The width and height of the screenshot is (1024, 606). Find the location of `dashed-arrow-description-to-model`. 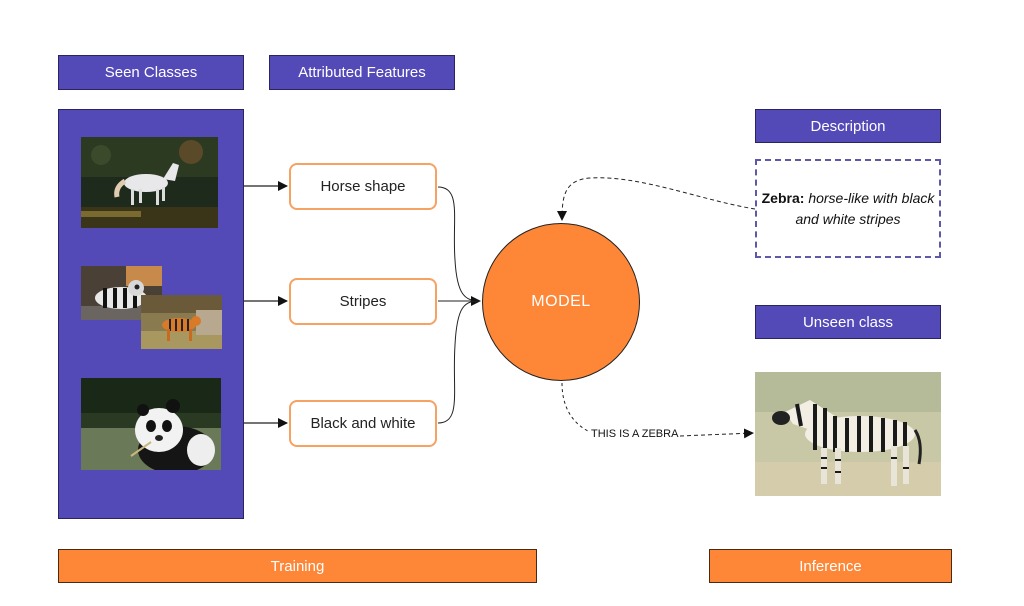

dashed-arrow-description-to-model is located at coordinates (656, 199).